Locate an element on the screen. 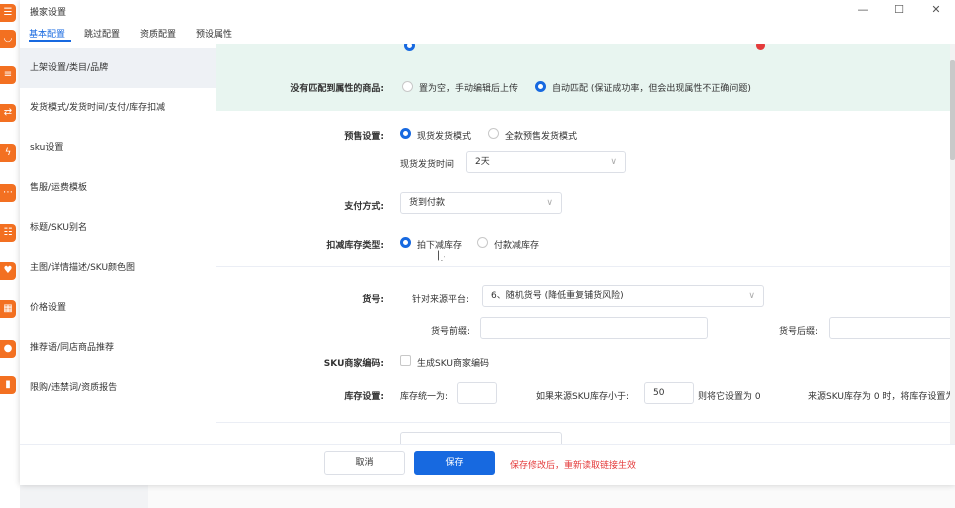 This screenshot has height=508, width=955. window-title: 搬家设置 is located at coordinates (48, 13).